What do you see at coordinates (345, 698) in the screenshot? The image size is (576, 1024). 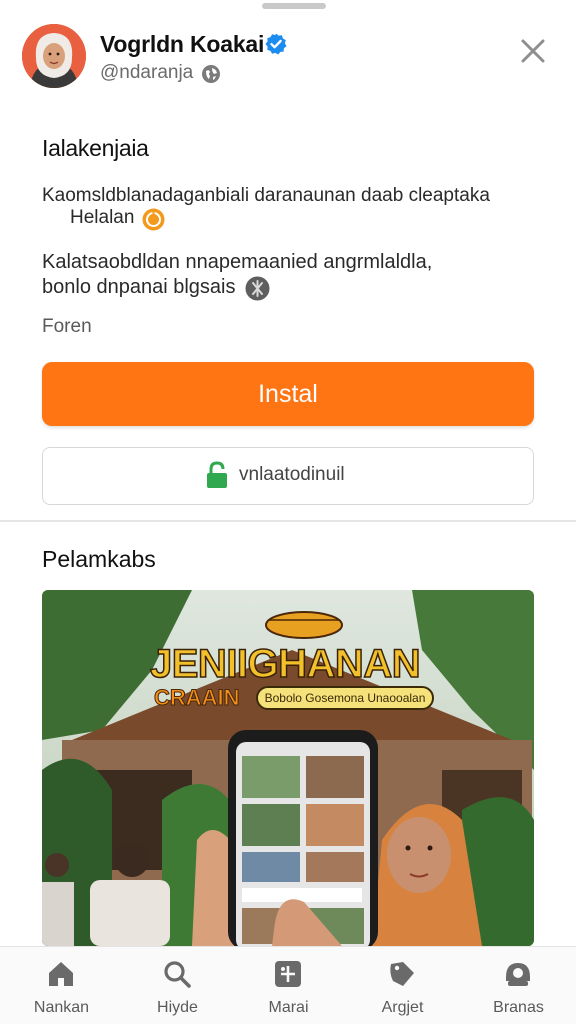 I see `banner-tag: Bobolo Gosemona Unaooalan` at bounding box center [345, 698].